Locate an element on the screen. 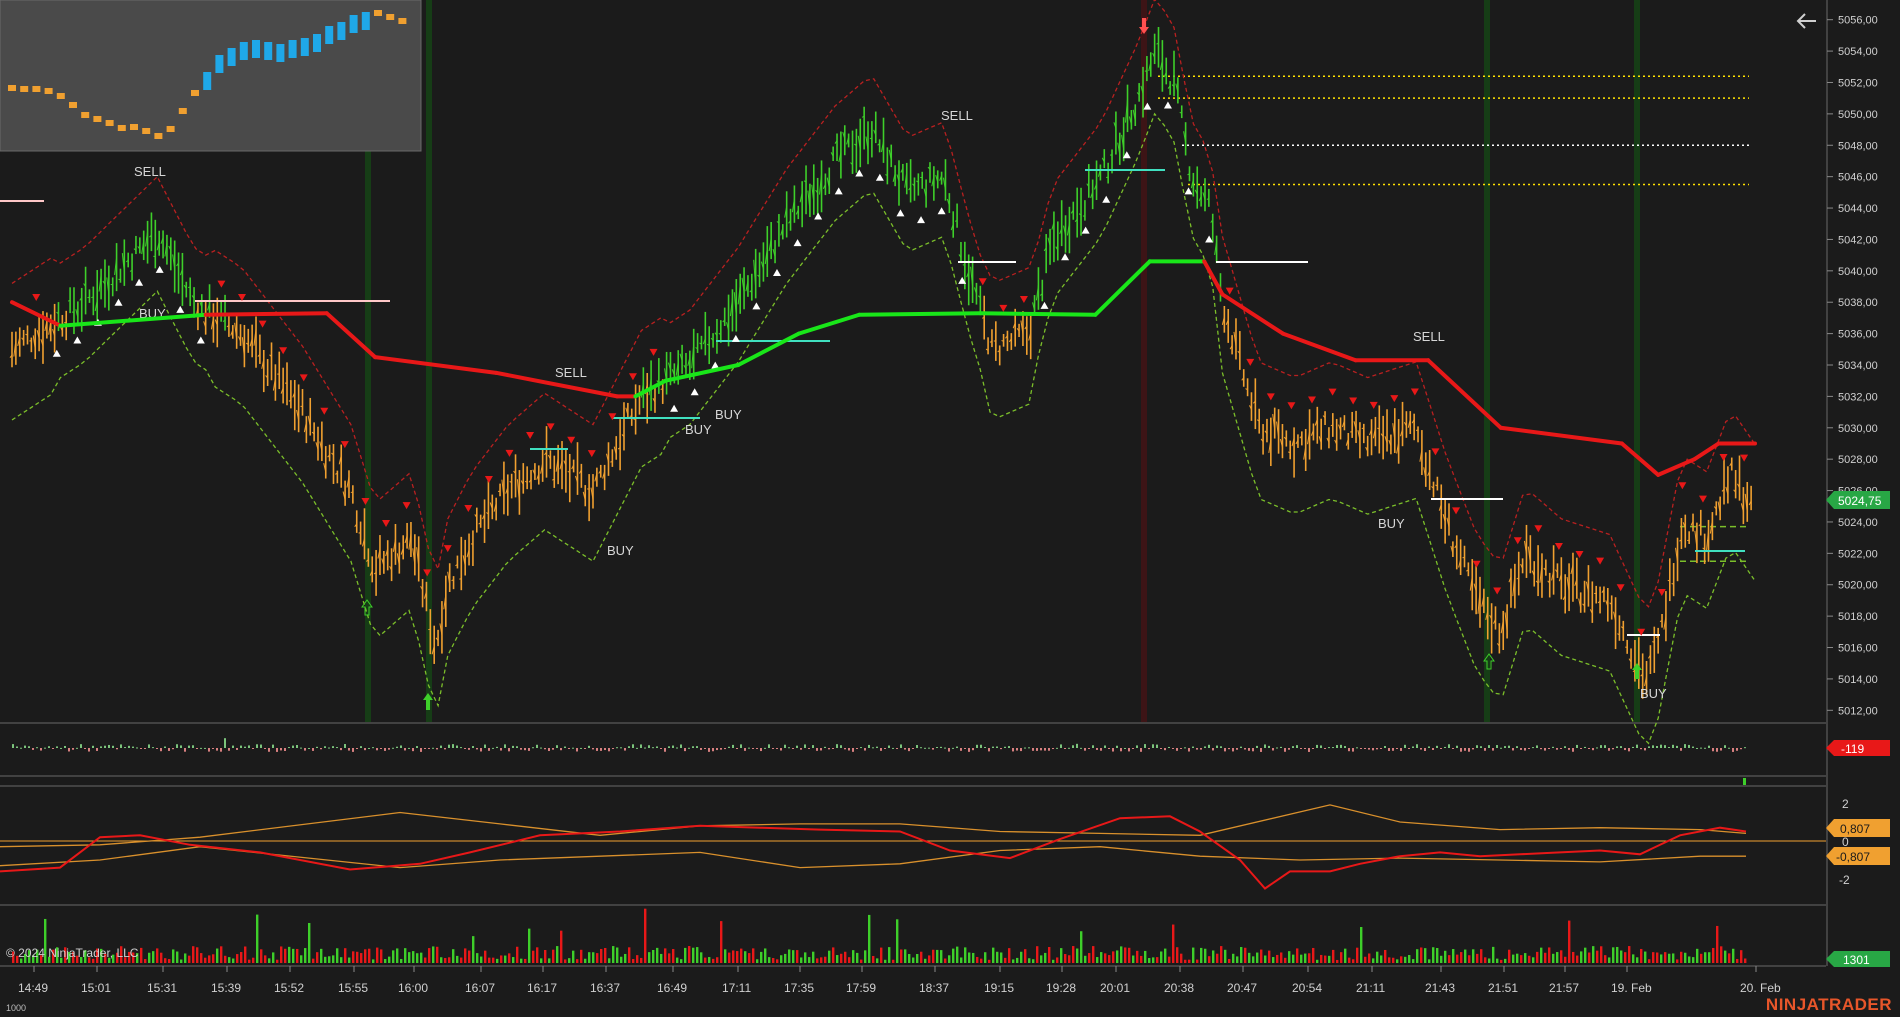 The height and width of the screenshot is (1017, 1900). current-price: 5024,75 is located at coordinates (1860, 501).